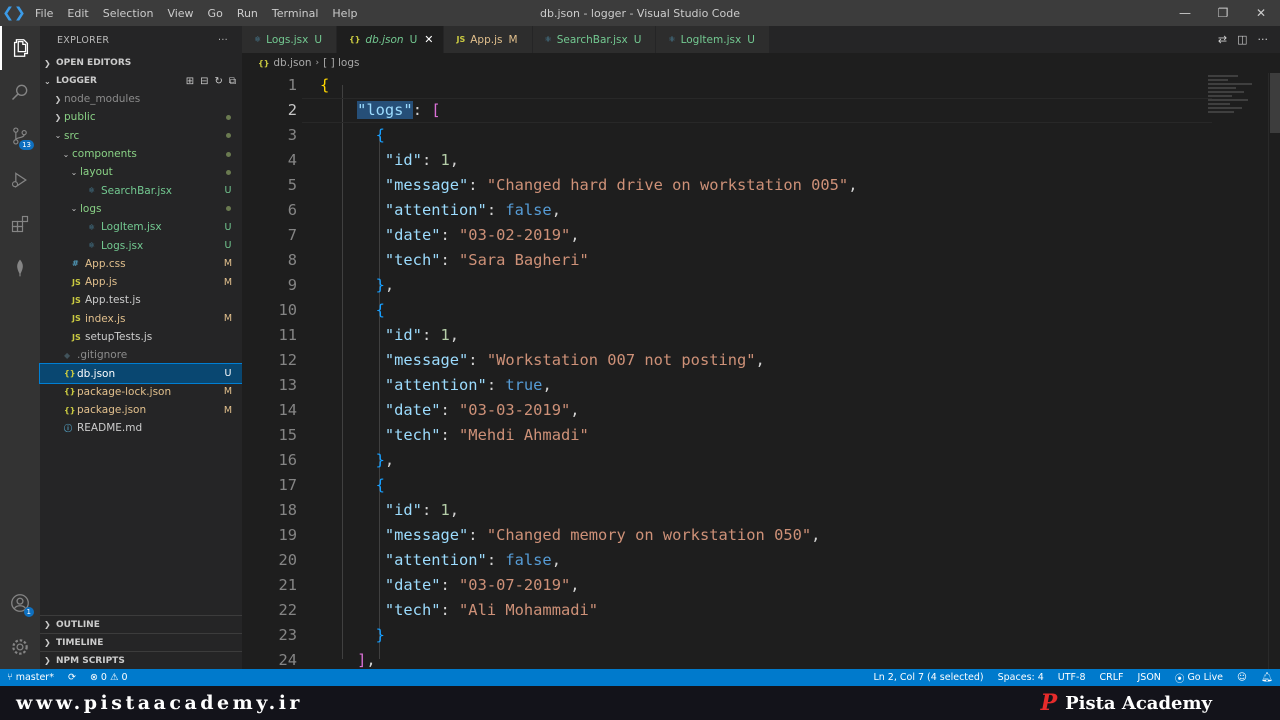  Describe the element at coordinates (287, 310) in the screenshot. I see `line-number: 10` at that location.